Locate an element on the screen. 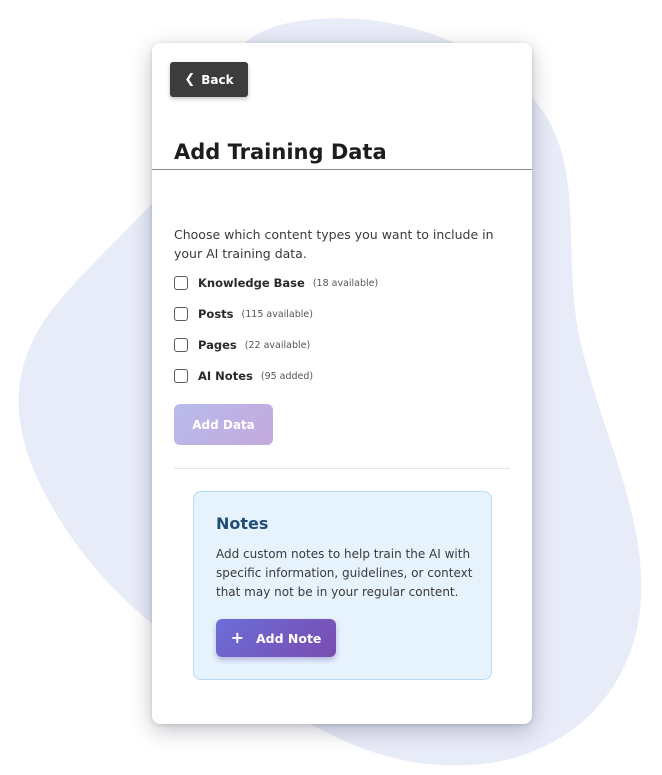 The height and width of the screenshot is (775, 662). option-count: (18 available) is located at coordinates (345, 283).